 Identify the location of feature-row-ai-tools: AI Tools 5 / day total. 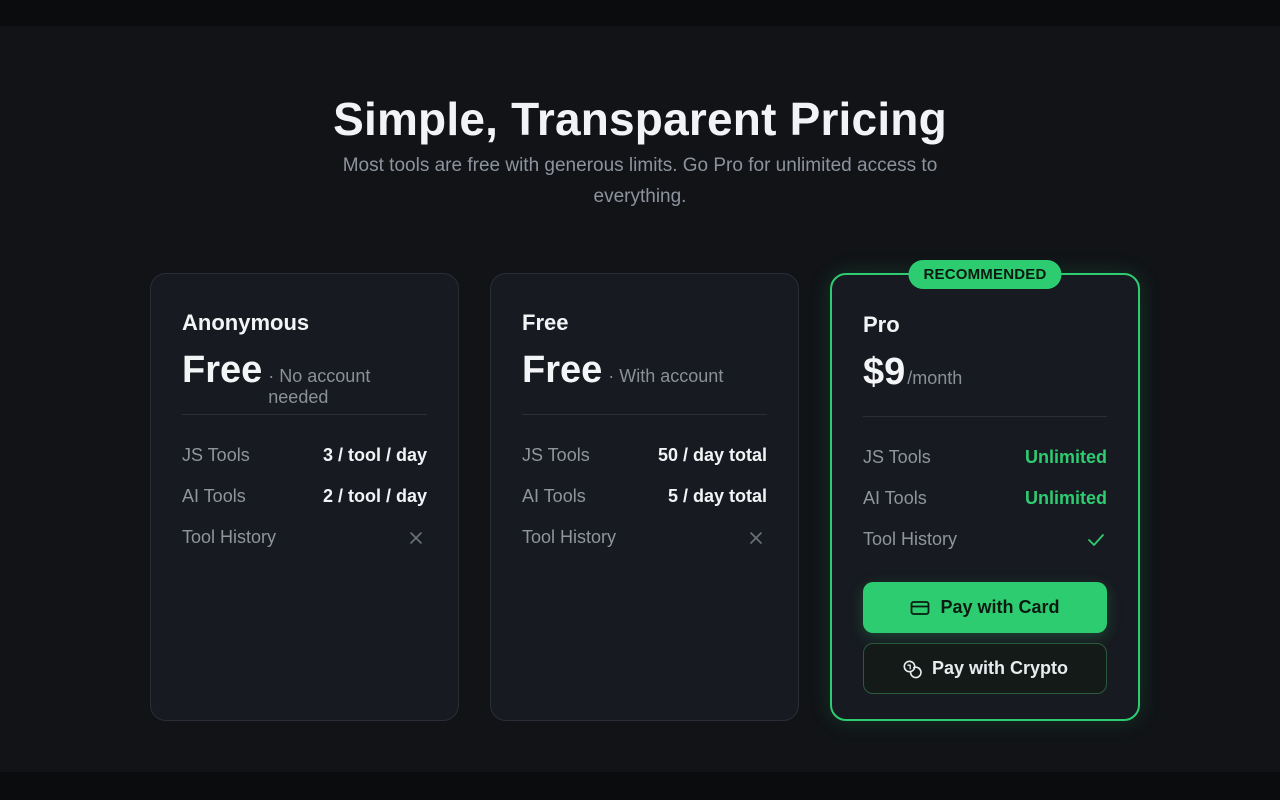
(644, 496).